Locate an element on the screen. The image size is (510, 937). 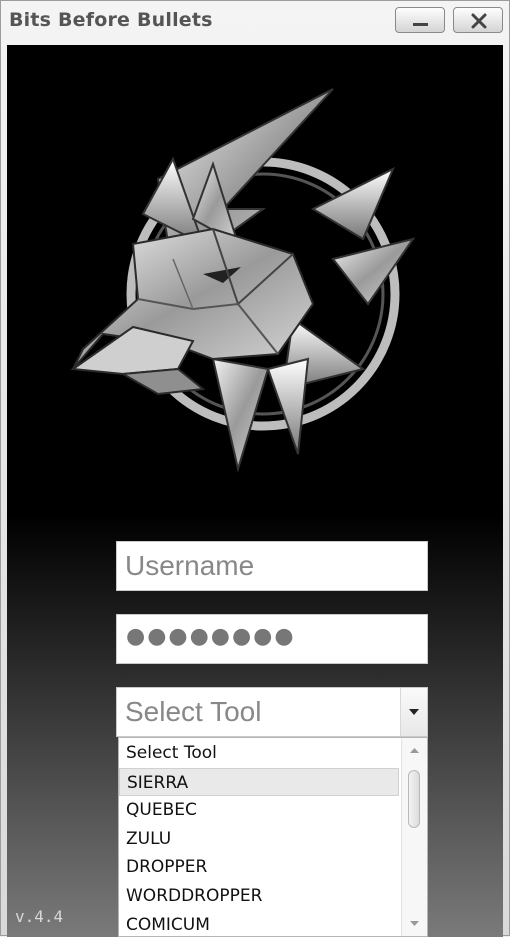
scrollbar-thumb is located at coordinates (414, 799).